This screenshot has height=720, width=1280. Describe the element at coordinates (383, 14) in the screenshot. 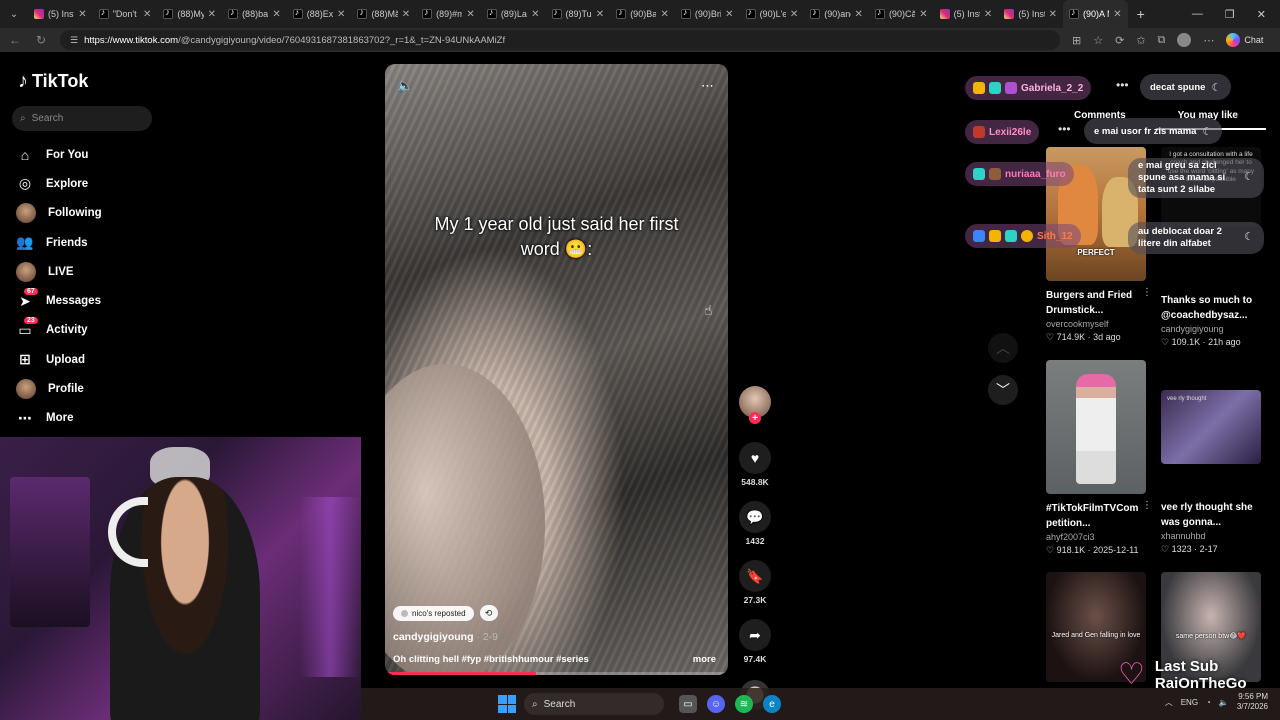

I see `browser-tab: (88)Măi ✕` at that location.